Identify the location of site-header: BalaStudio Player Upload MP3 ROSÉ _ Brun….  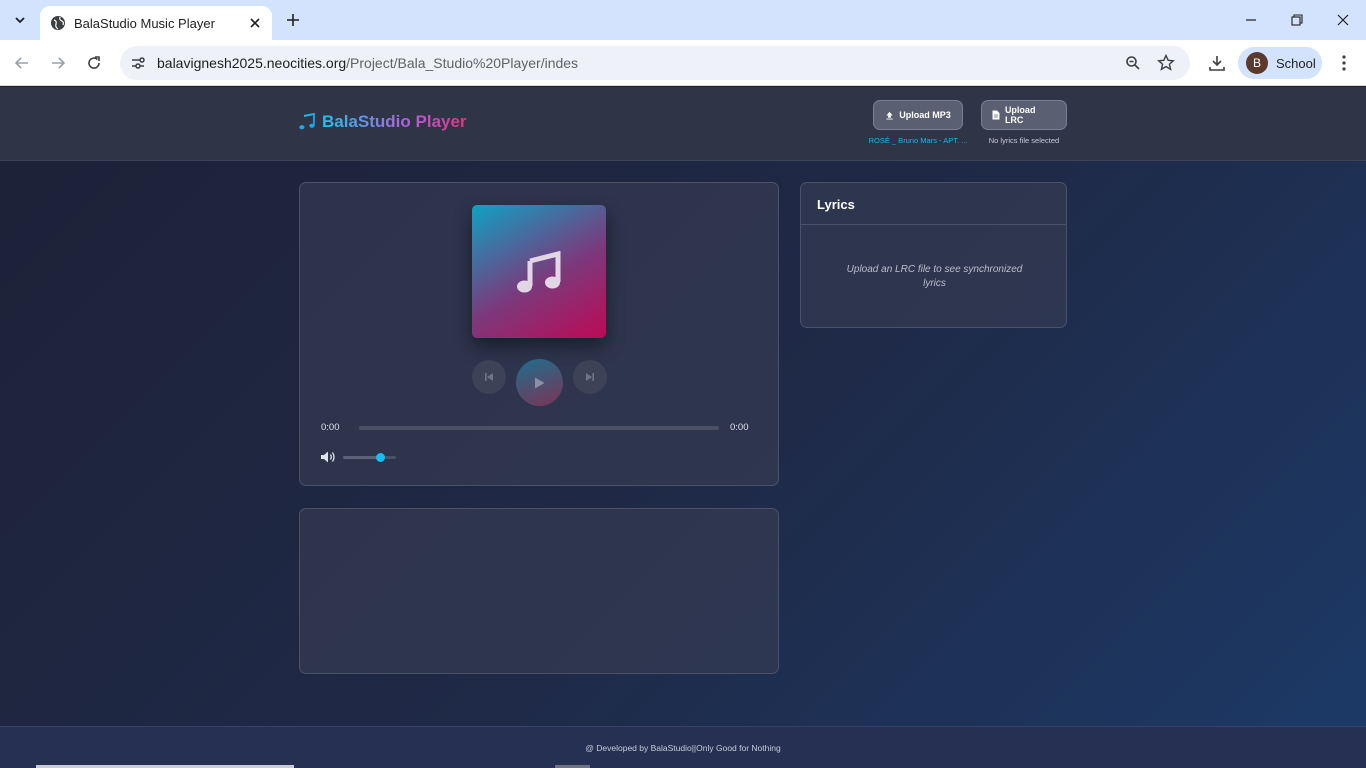
(683, 124).